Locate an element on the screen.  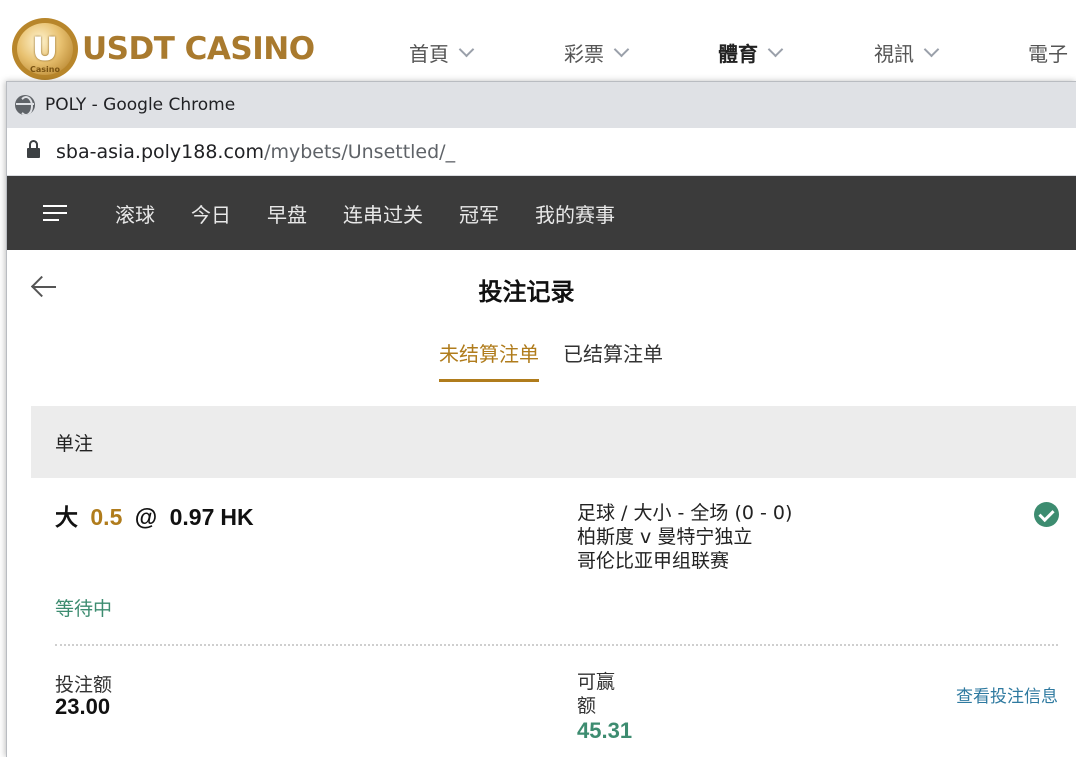
selection-label: 大 is located at coordinates (66, 517).